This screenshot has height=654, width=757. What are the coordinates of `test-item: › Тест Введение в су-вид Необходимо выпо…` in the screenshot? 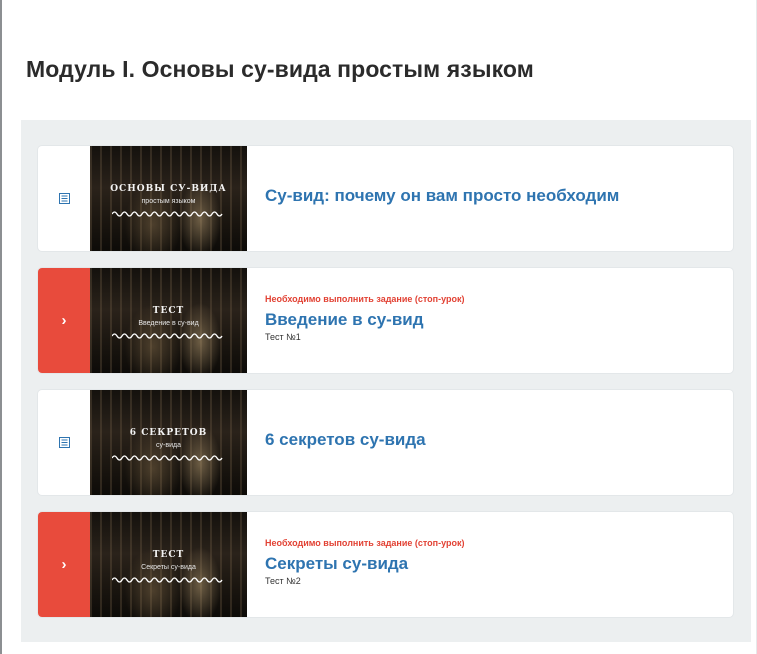 It's located at (385, 320).